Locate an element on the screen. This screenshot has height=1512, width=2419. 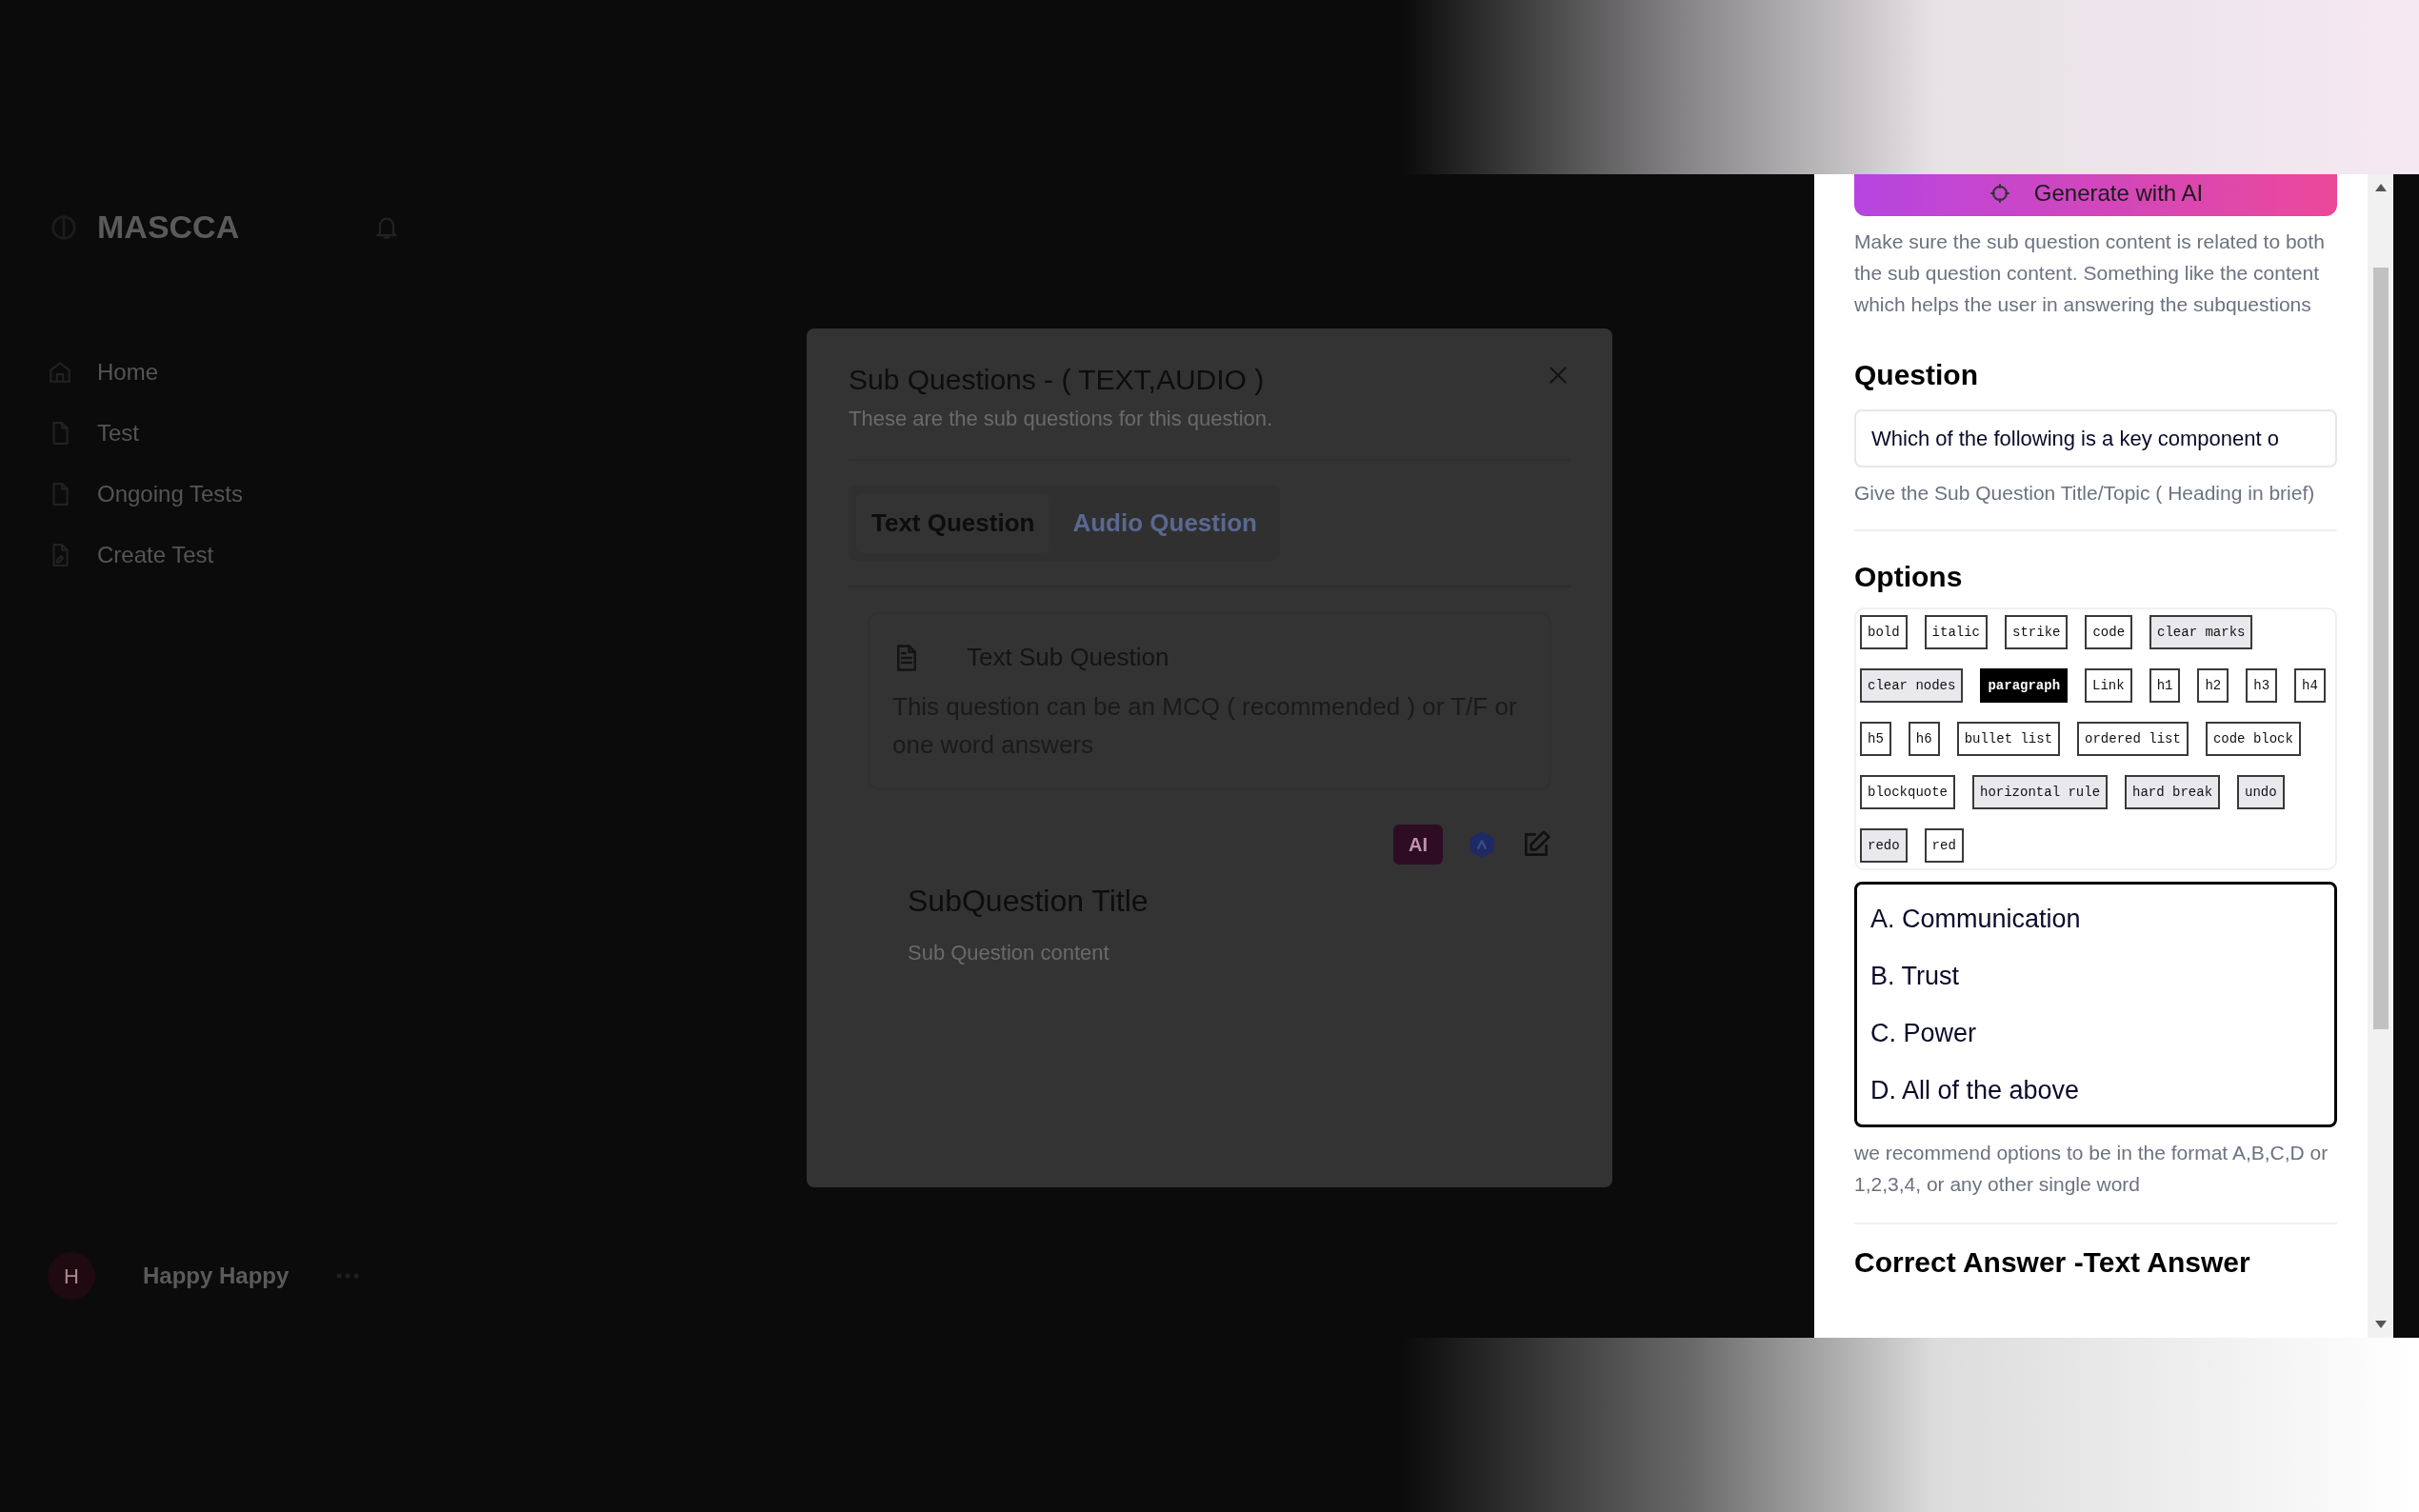
toolbar-button: paragraph is located at coordinates (2024, 685).